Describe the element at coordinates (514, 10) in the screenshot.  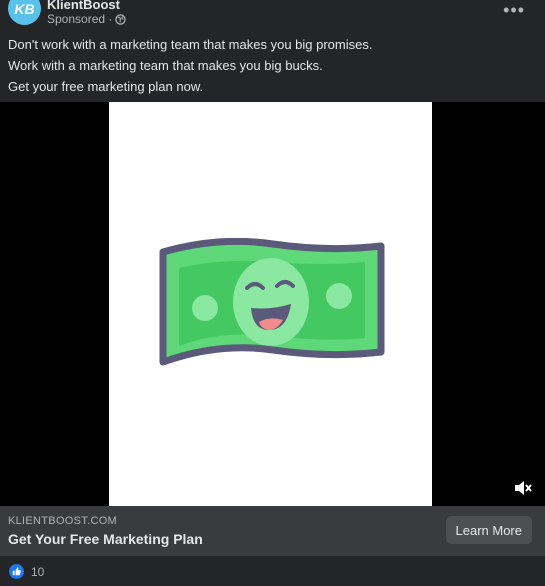
I see `more-options-button: •••` at that location.